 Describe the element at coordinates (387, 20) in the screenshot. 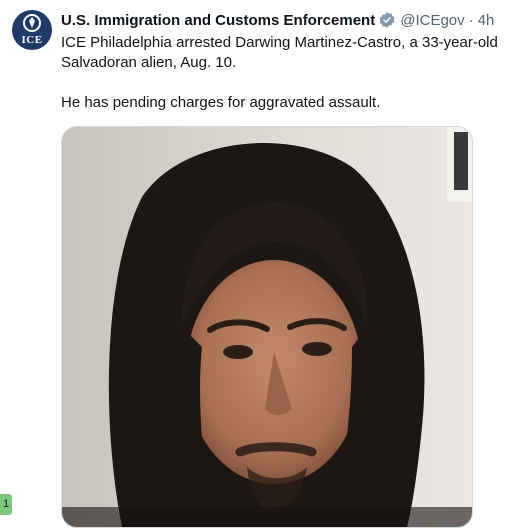

I see `verified-badge-icon` at that location.